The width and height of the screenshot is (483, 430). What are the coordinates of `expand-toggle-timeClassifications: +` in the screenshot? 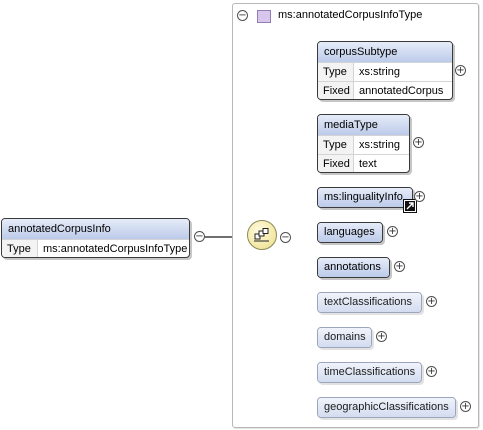 It's located at (431, 371).